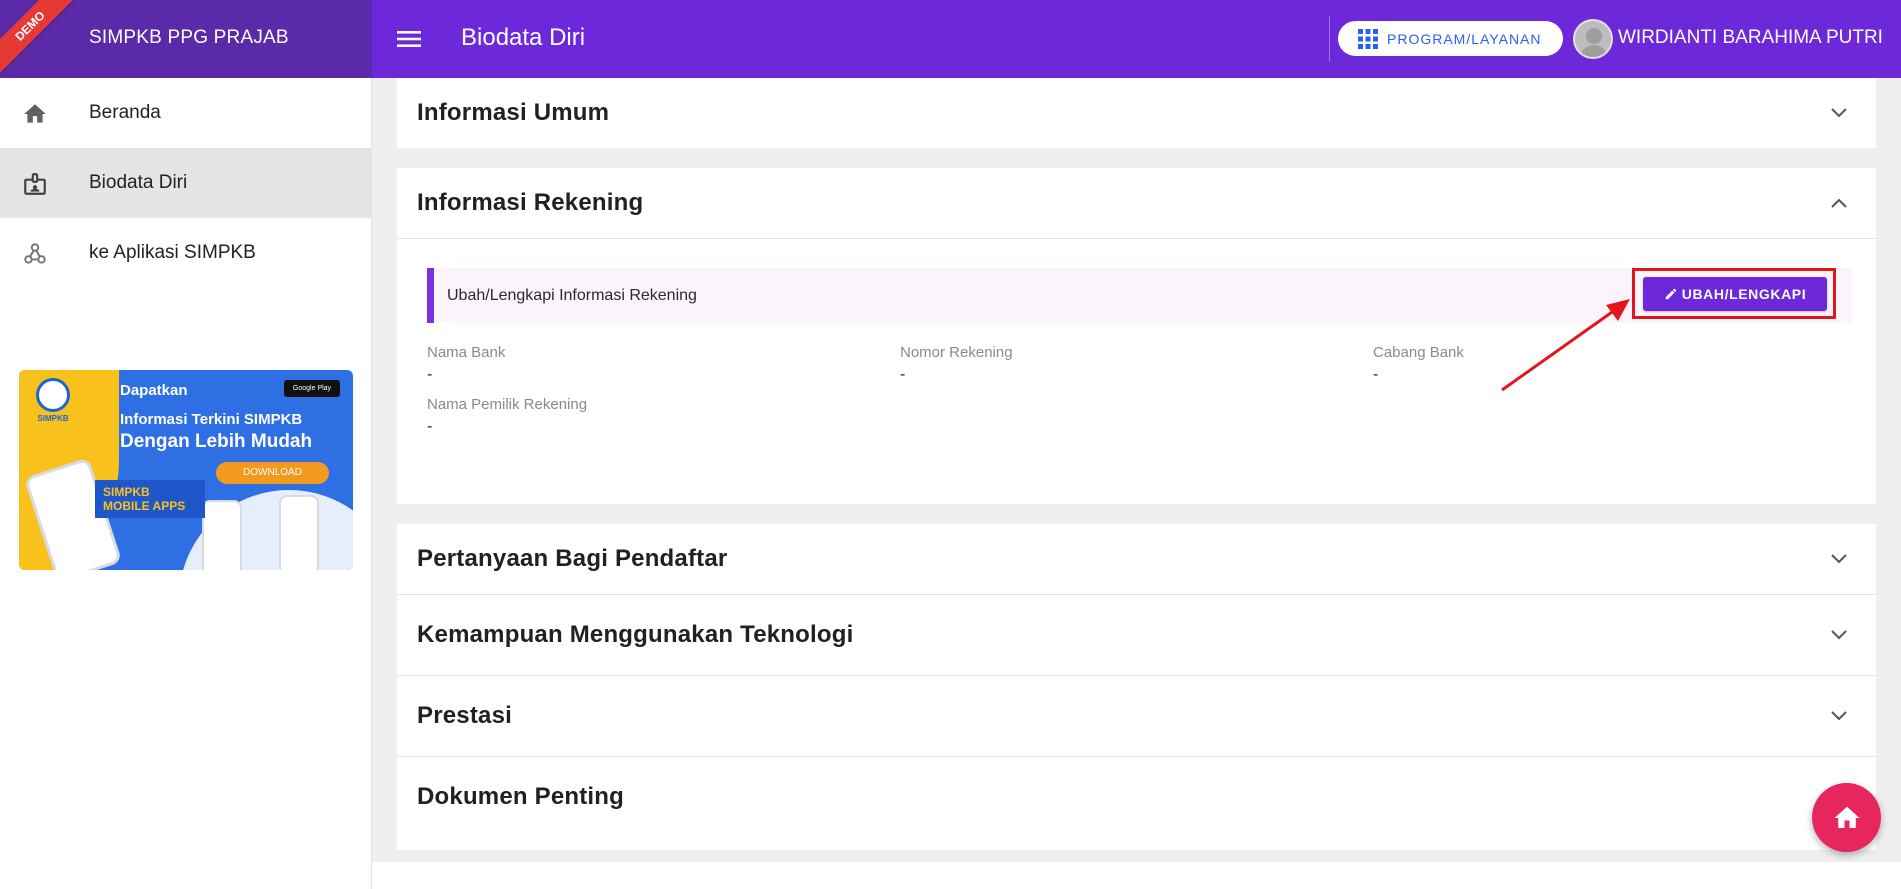 The height and width of the screenshot is (889, 1901). I want to click on panel-title: Informasi Umum, so click(513, 112).